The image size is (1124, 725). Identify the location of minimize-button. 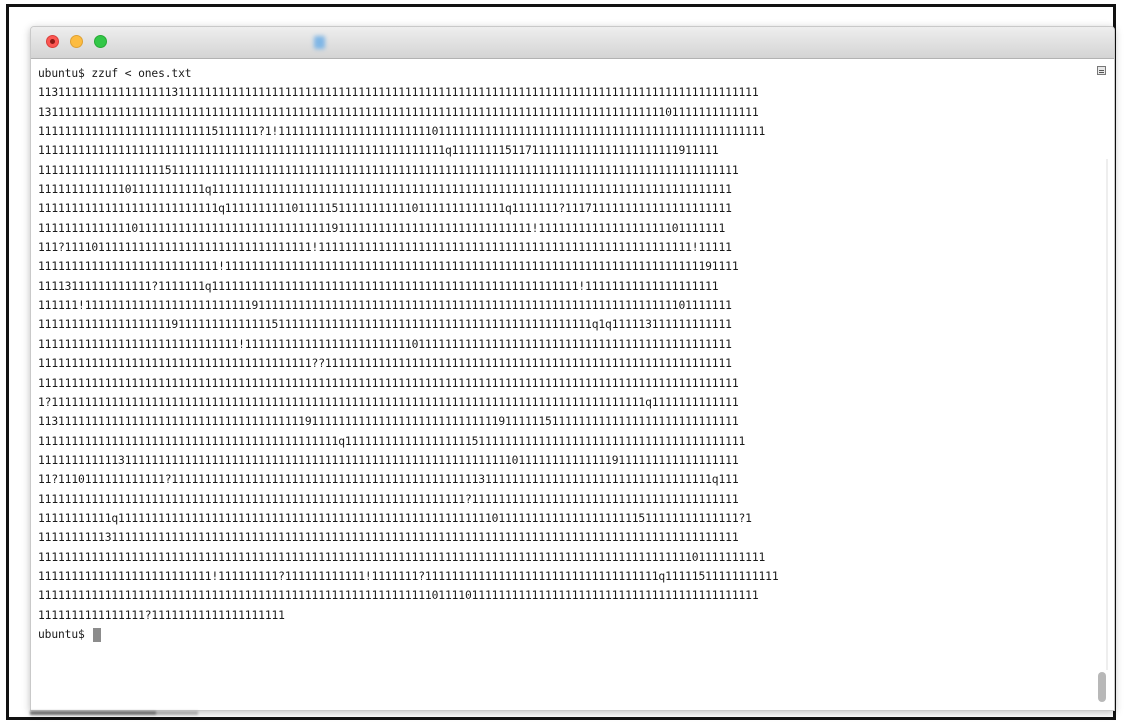
(76, 41).